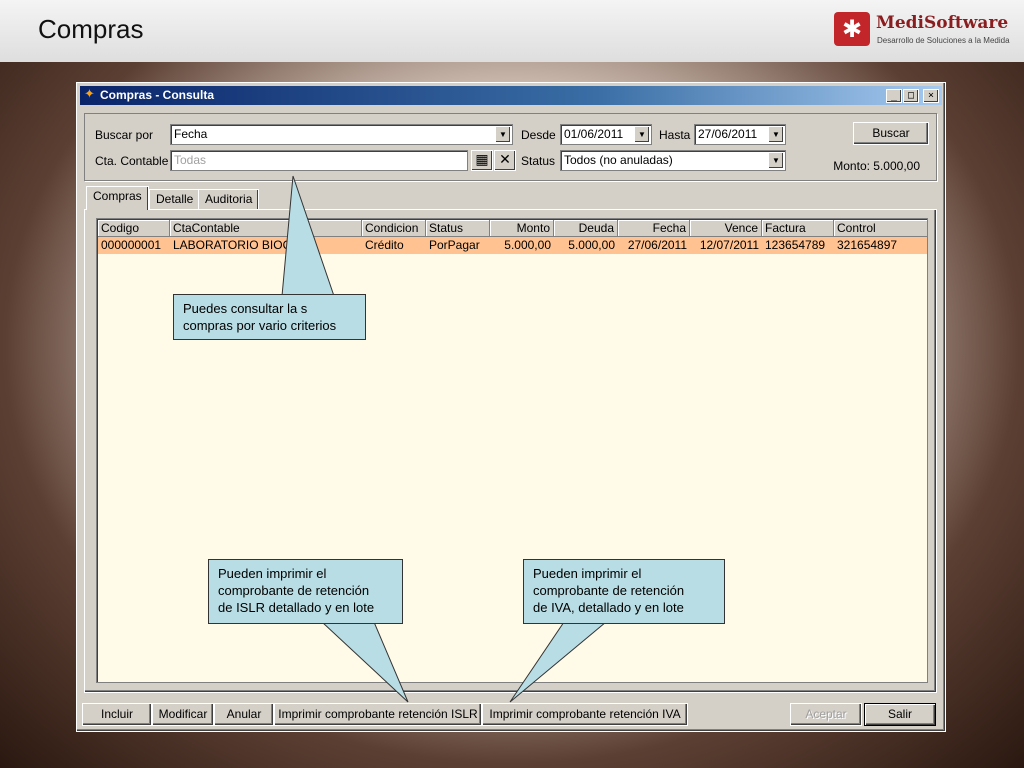 This screenshot has height=768, width=1024. What do you see at coordinates (245, 308) in the screenshot?
I see `callout-line: Puedes consultar la s` at bounding box center [245, 308].